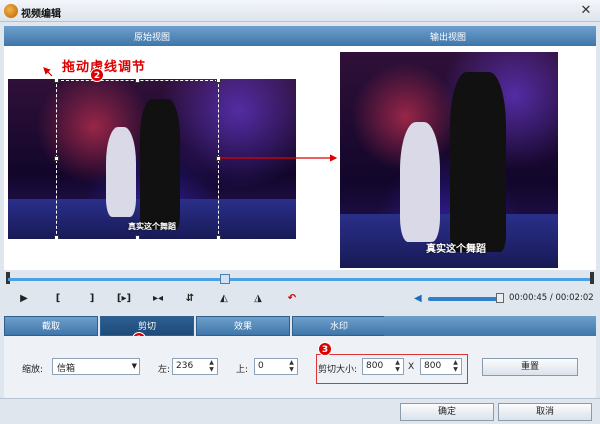  I want to click on step-badge-3: 3, so click(325, 349).